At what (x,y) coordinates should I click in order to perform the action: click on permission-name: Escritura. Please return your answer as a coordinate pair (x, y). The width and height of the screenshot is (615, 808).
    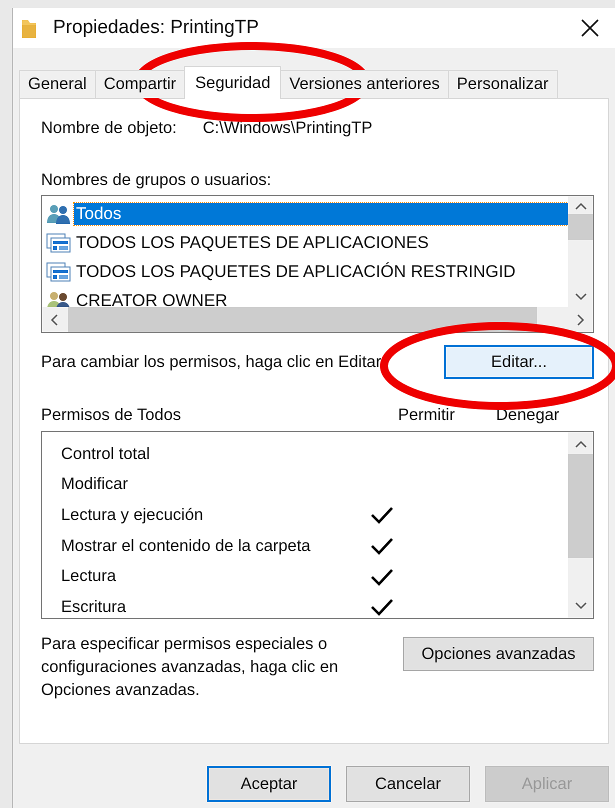
    Looking at the image, I should click on (94, 607).